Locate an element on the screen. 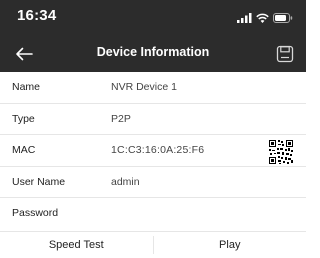 The height and width of the screenshot is (258, 320). status-bar: 16:34 is located at coordinates (153, 18).